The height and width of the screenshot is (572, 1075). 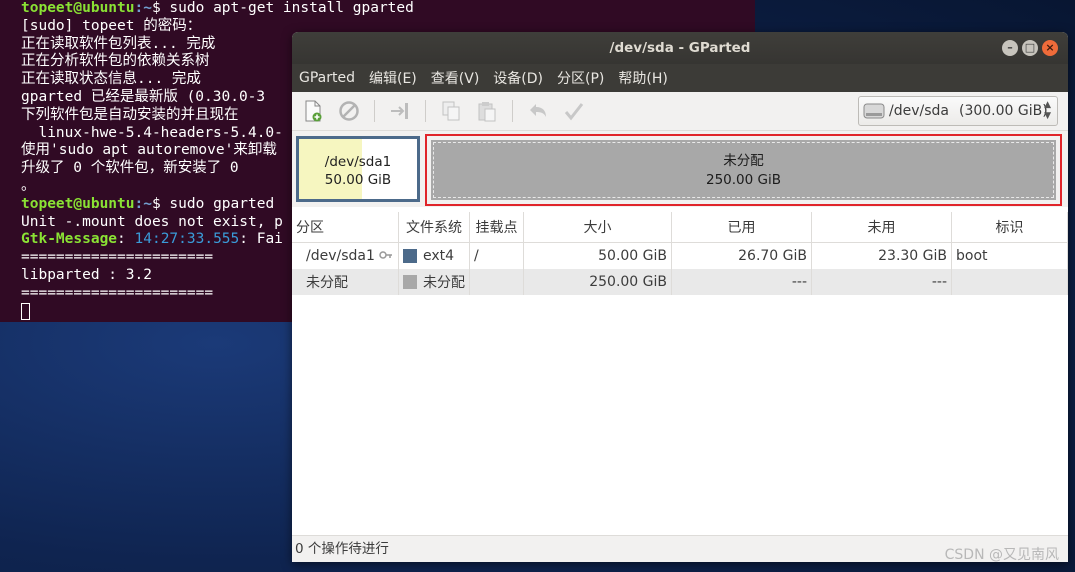 I want to click on column-header-used: 已用, so click(x=742, y=227).